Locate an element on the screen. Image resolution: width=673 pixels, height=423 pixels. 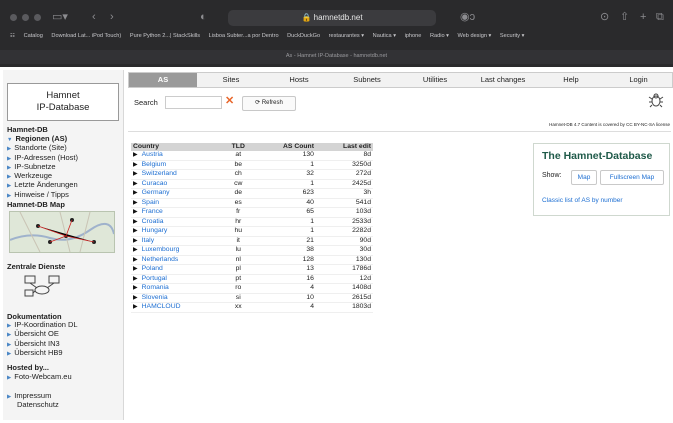
country-cell: ▶ Belgium is located at coordinates (177, 165).